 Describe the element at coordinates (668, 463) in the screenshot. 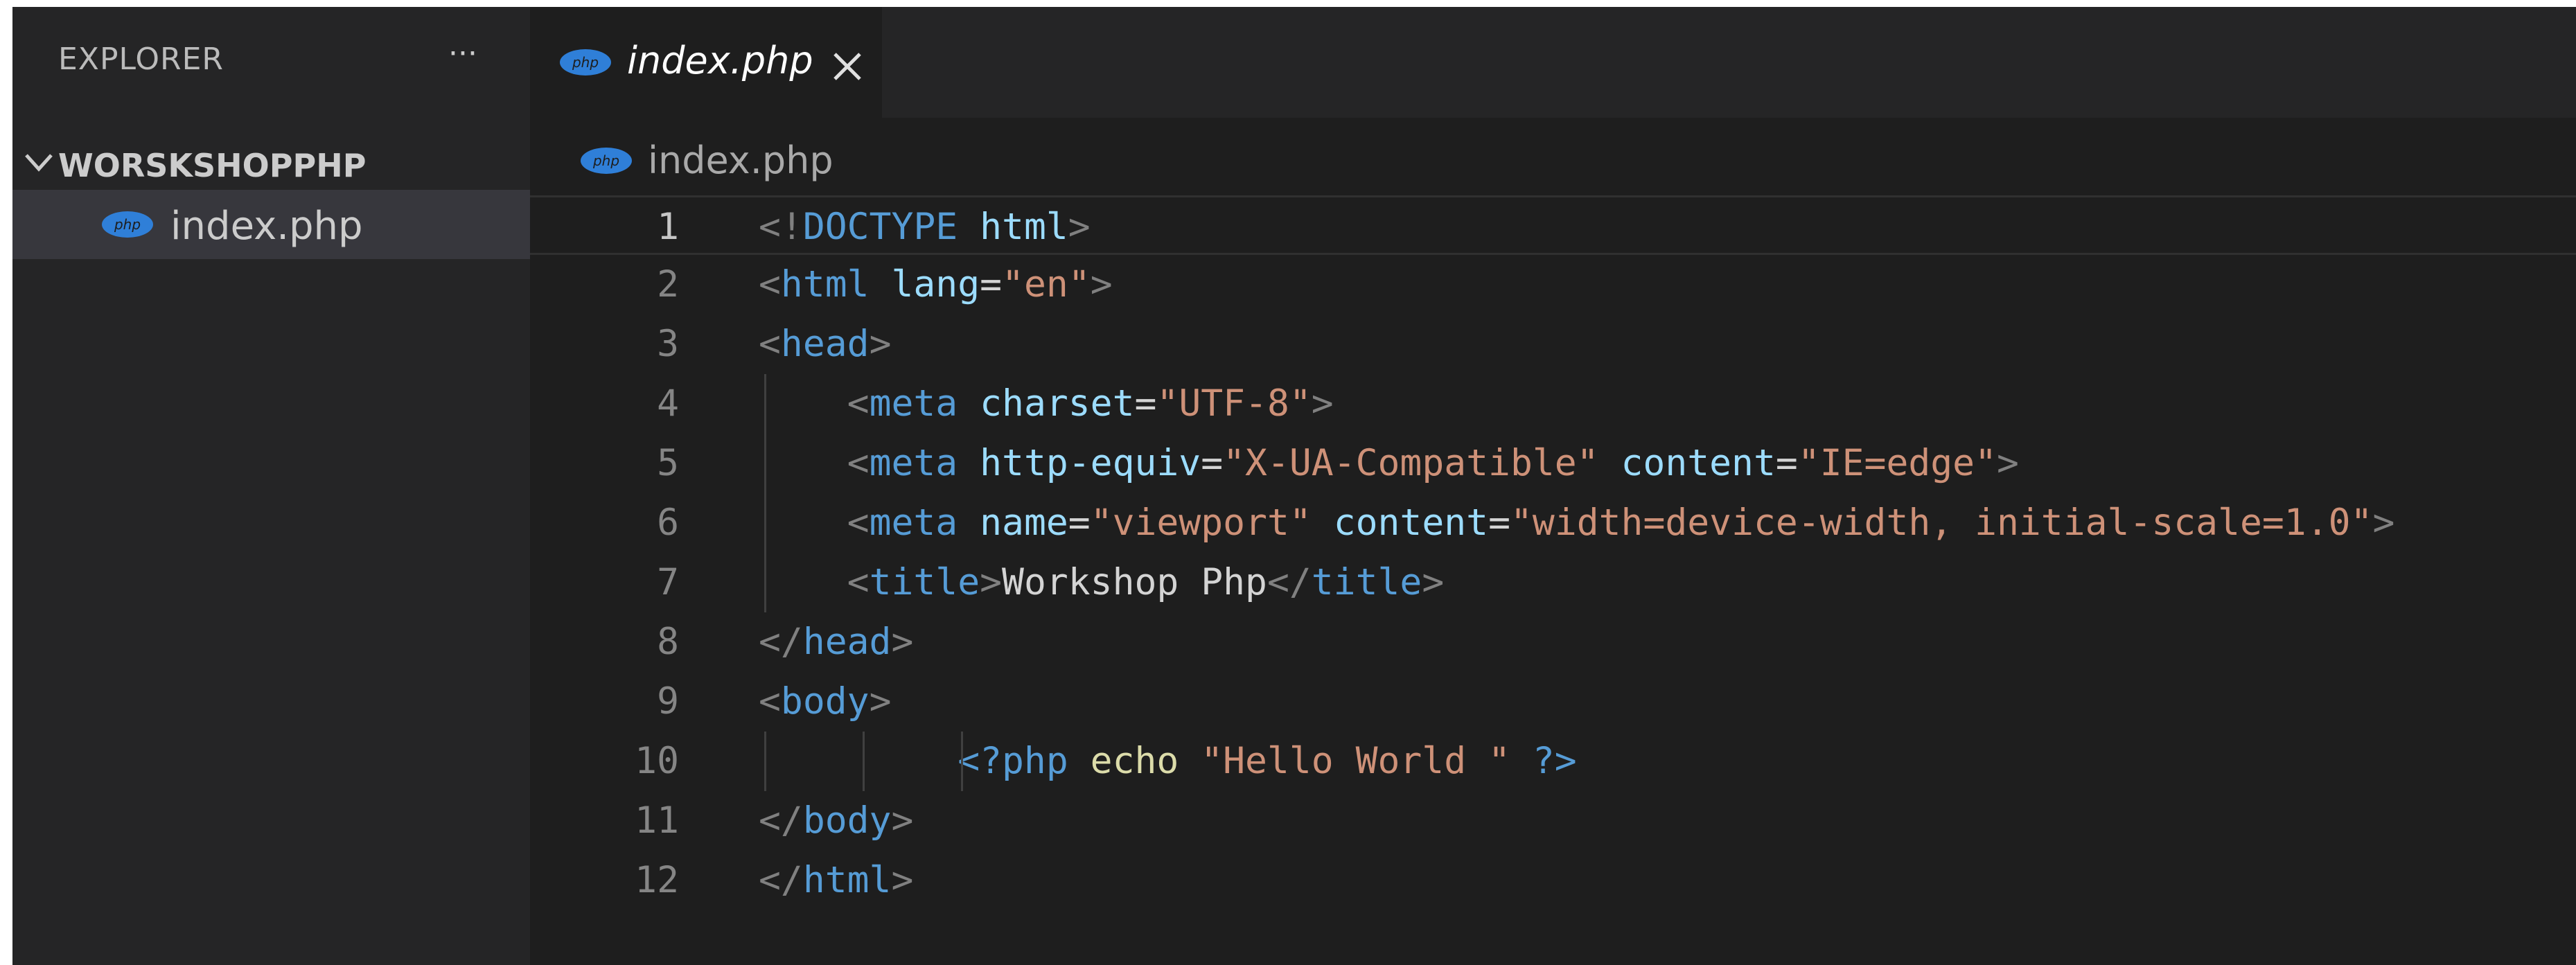

I see `line-number: 5` at that location.